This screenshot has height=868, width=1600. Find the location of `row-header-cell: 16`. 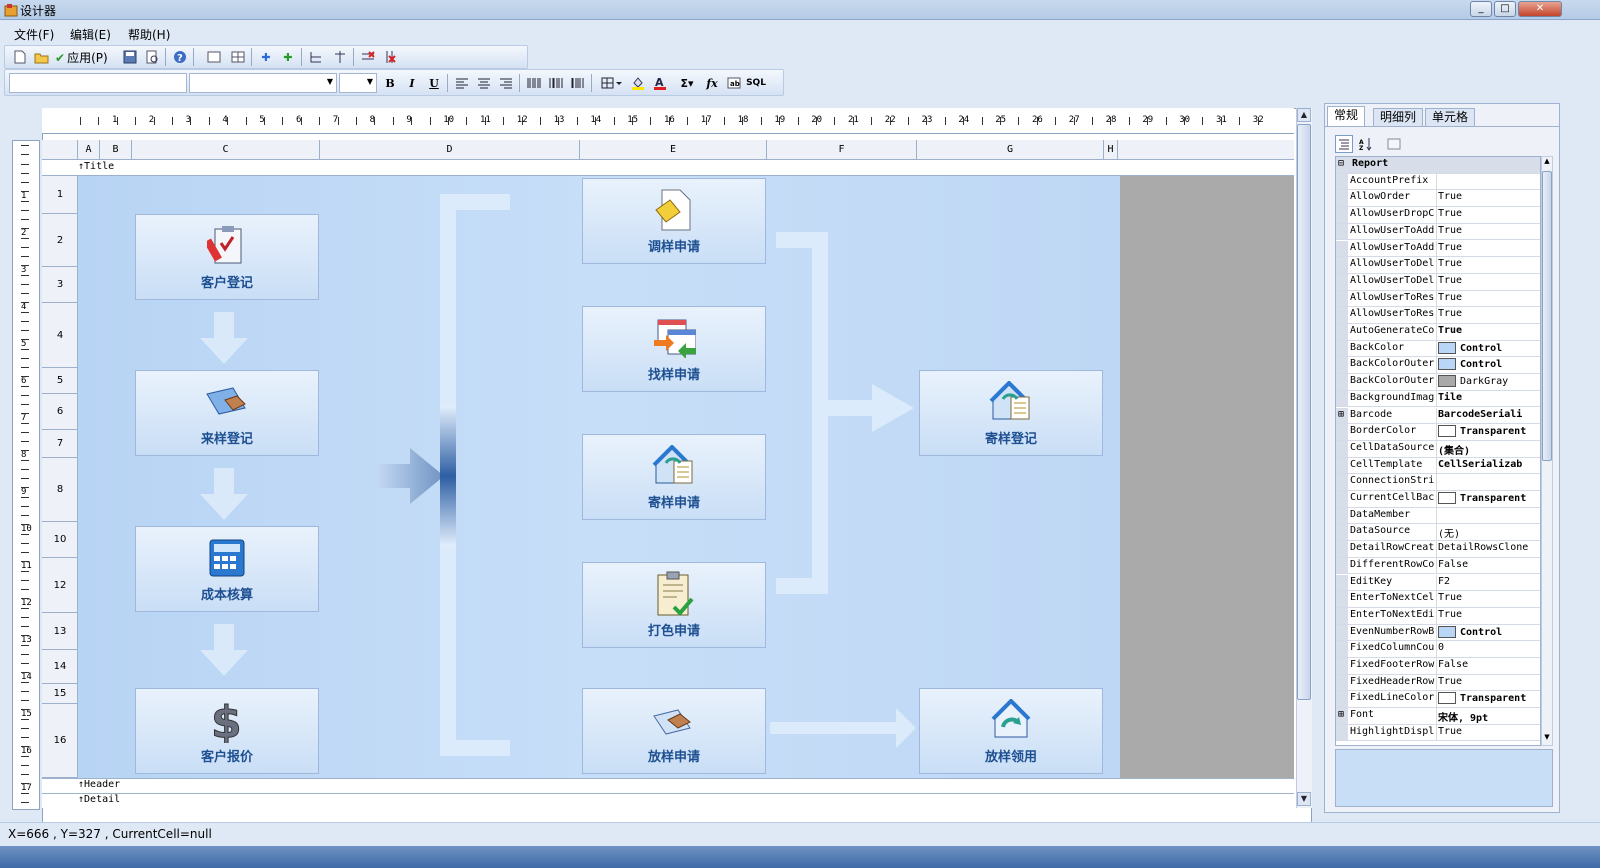

row-header-cell: 16 is located at coordinates (60, 741).